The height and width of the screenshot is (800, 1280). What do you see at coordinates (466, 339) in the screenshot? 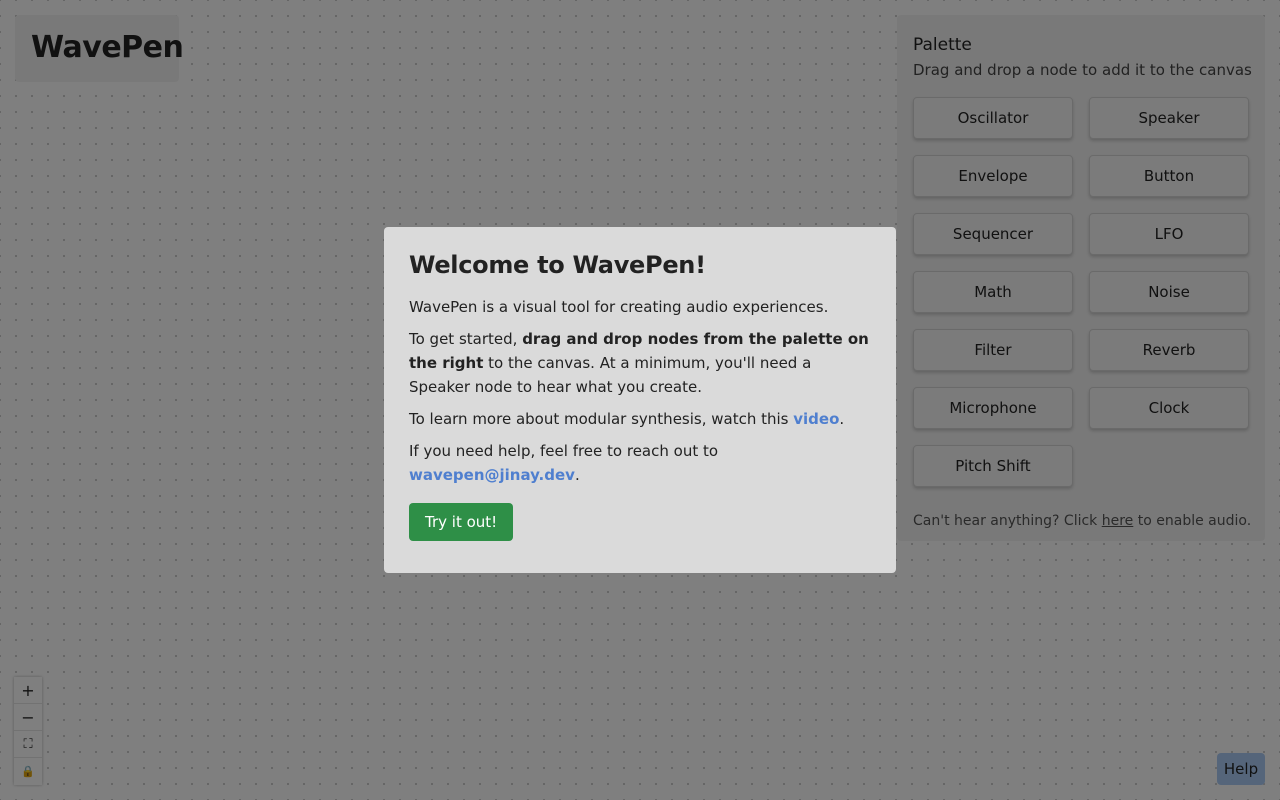
I see `getting-started-prefix: To get started,` at bounding box center [466, 339].